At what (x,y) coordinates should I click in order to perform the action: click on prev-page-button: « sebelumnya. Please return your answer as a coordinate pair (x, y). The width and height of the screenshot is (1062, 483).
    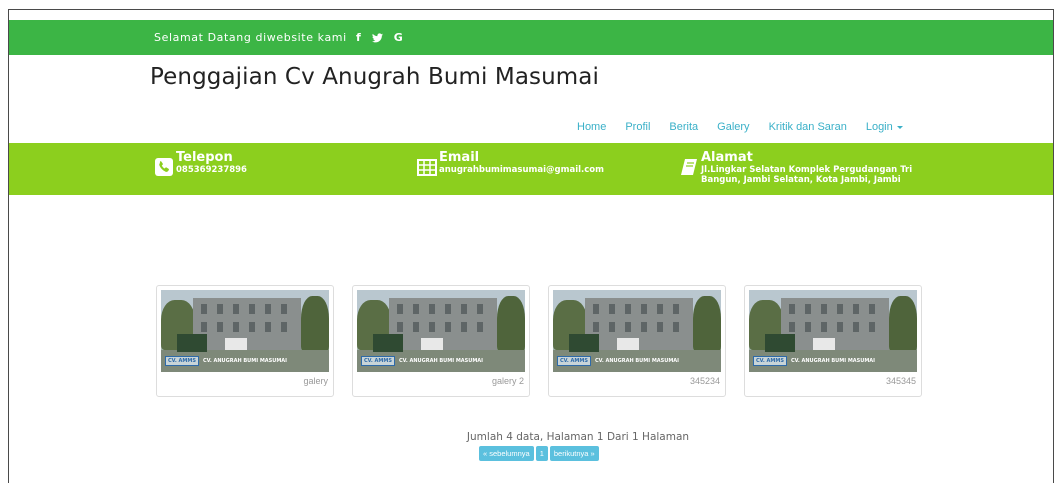
    Looking at the image, I should click on (506, 453).